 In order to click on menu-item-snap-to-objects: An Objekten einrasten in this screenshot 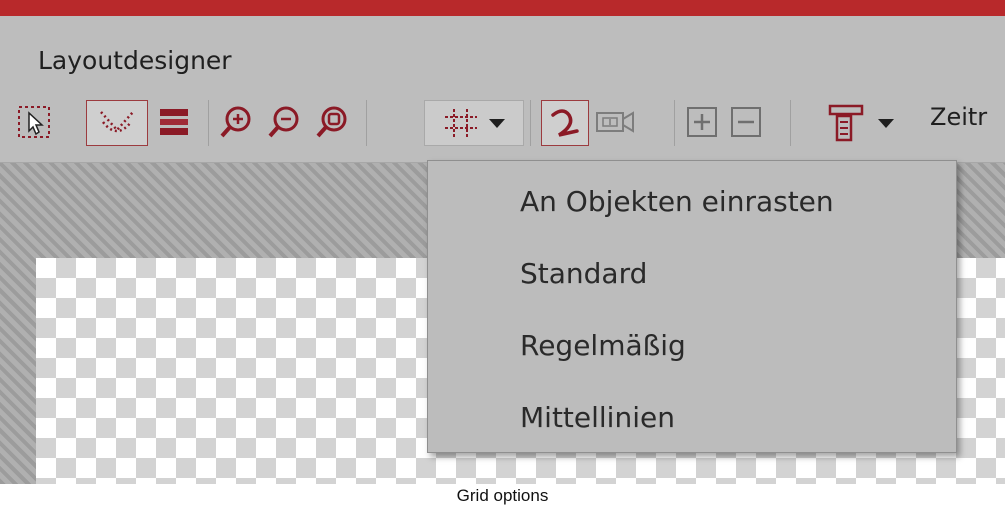, I will do `click(692, 201)`.